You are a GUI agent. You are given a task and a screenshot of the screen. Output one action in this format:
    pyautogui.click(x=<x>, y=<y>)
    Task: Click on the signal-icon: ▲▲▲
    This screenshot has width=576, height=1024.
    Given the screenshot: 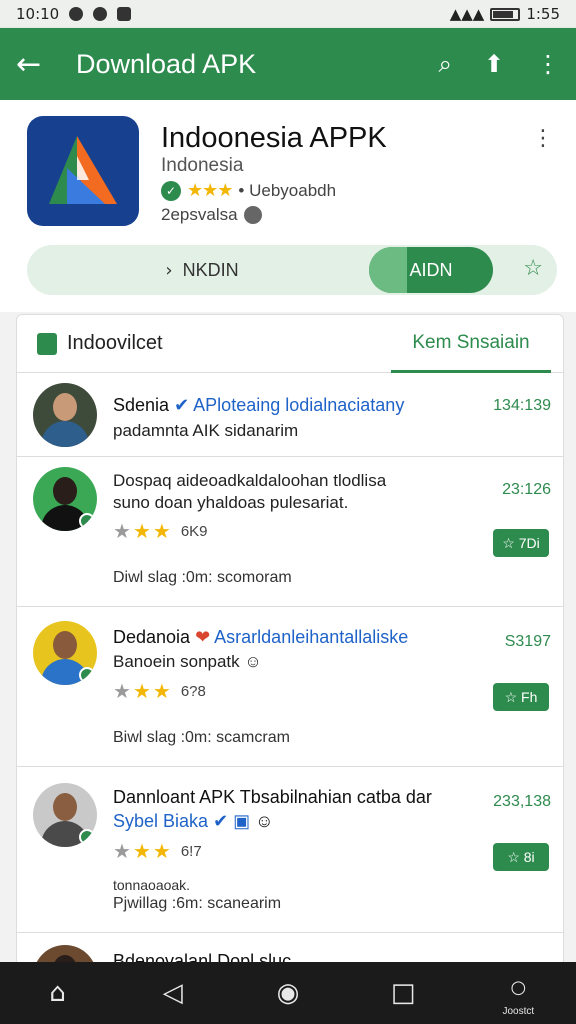 What is the action you would take?
    pyautogui.click(x=467, y=14)
    